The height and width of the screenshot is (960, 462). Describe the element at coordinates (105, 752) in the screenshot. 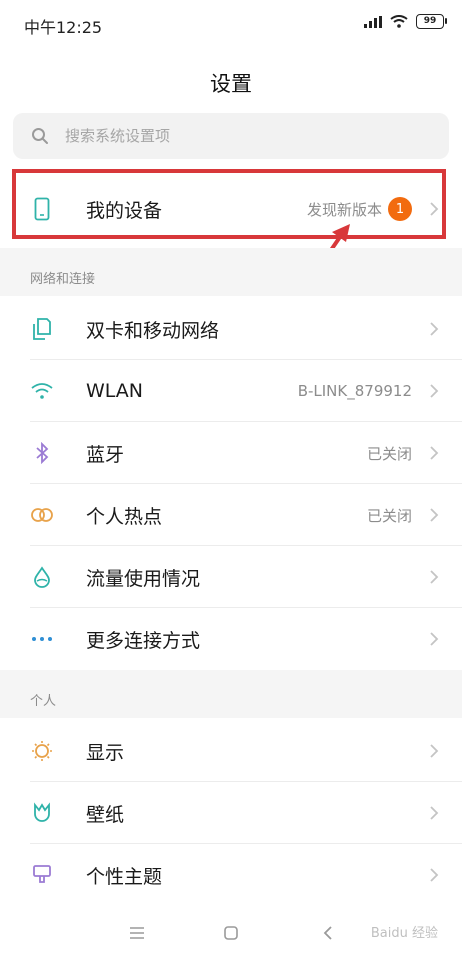

I see `row-label: 显示` at that location.